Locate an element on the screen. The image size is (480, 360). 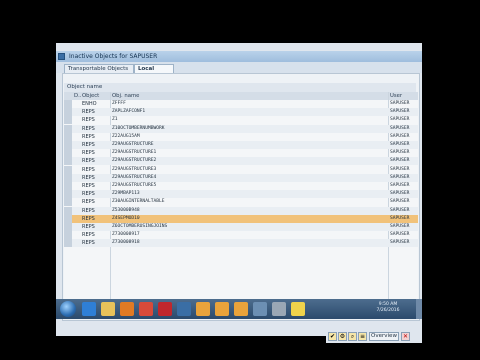
table-row: REPS Z10OCTOMBERNUMBWORK SAPUSER is located at coordinates (241, 128).